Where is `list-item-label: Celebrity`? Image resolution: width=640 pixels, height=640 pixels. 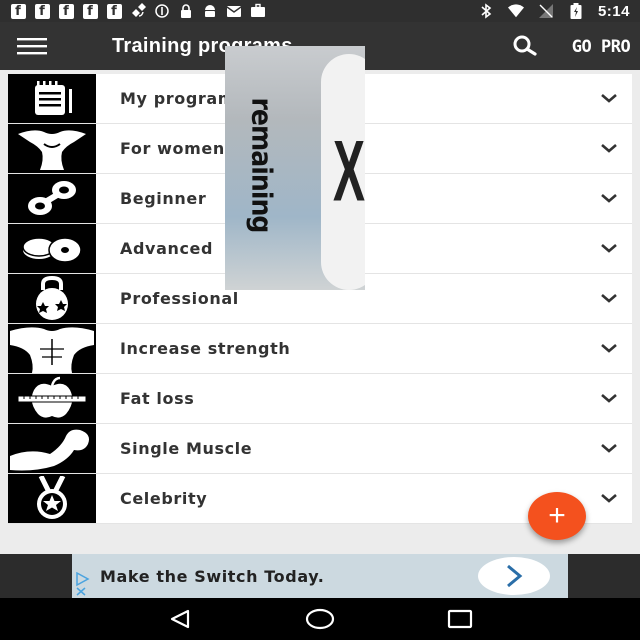 list-item-label: Celebrity is located at coordinates (164, 498).